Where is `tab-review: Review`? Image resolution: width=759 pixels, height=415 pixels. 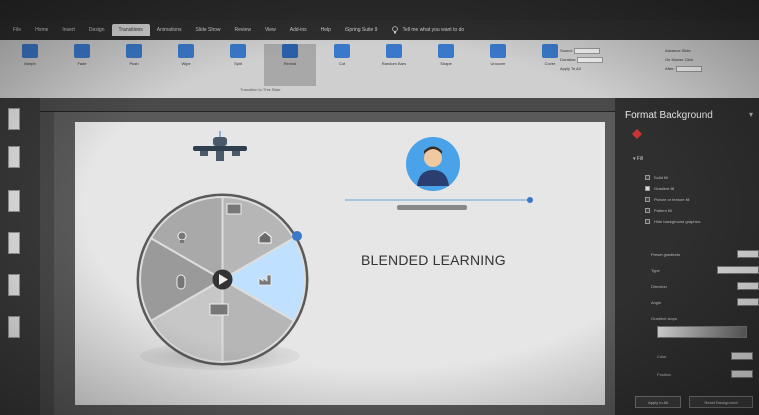 tab-review: Review is located at coordinates (243, 30).